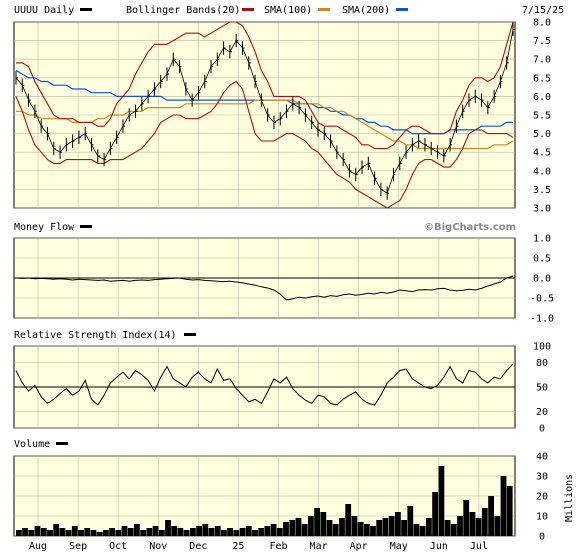 The height and width of the screenshot is (553, 579). I want to click on price-y-tick-label: 3.0, so click(542, 209).